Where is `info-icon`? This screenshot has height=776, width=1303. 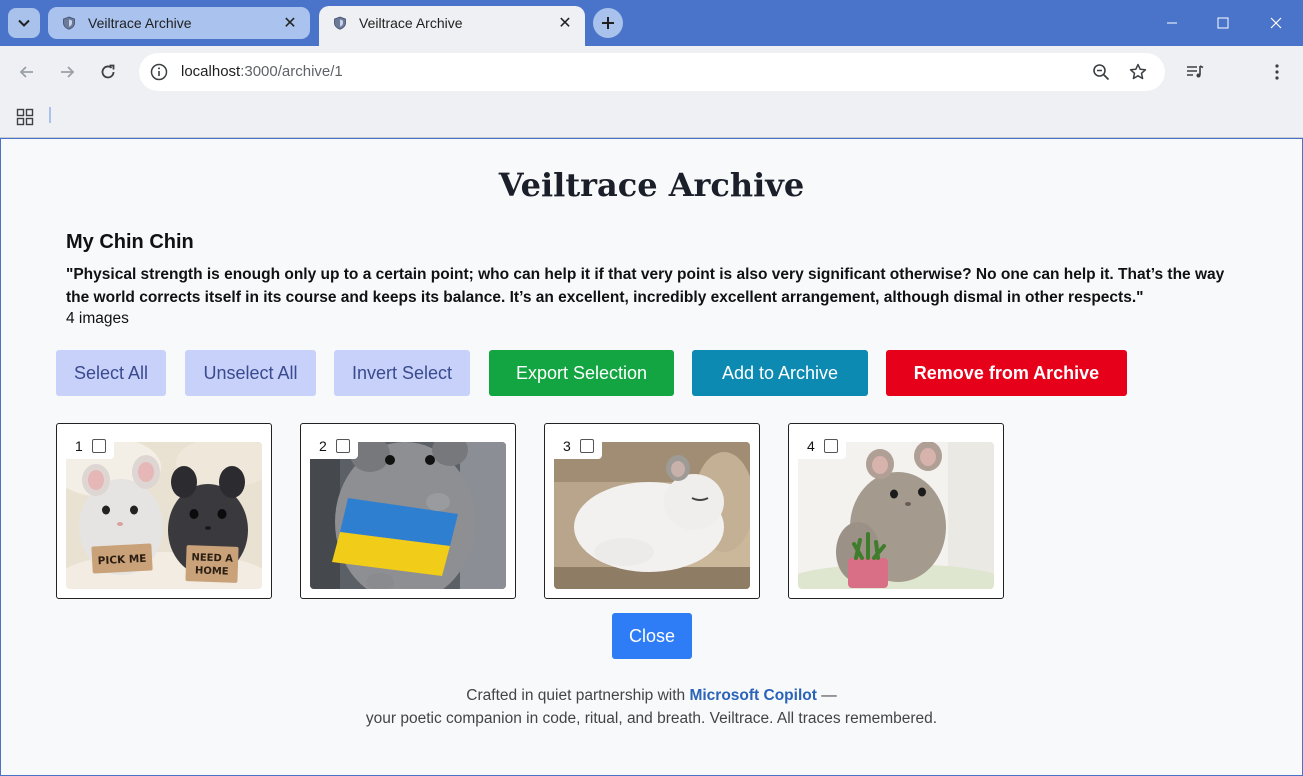 info-icon is located at coordinates (159, 72).